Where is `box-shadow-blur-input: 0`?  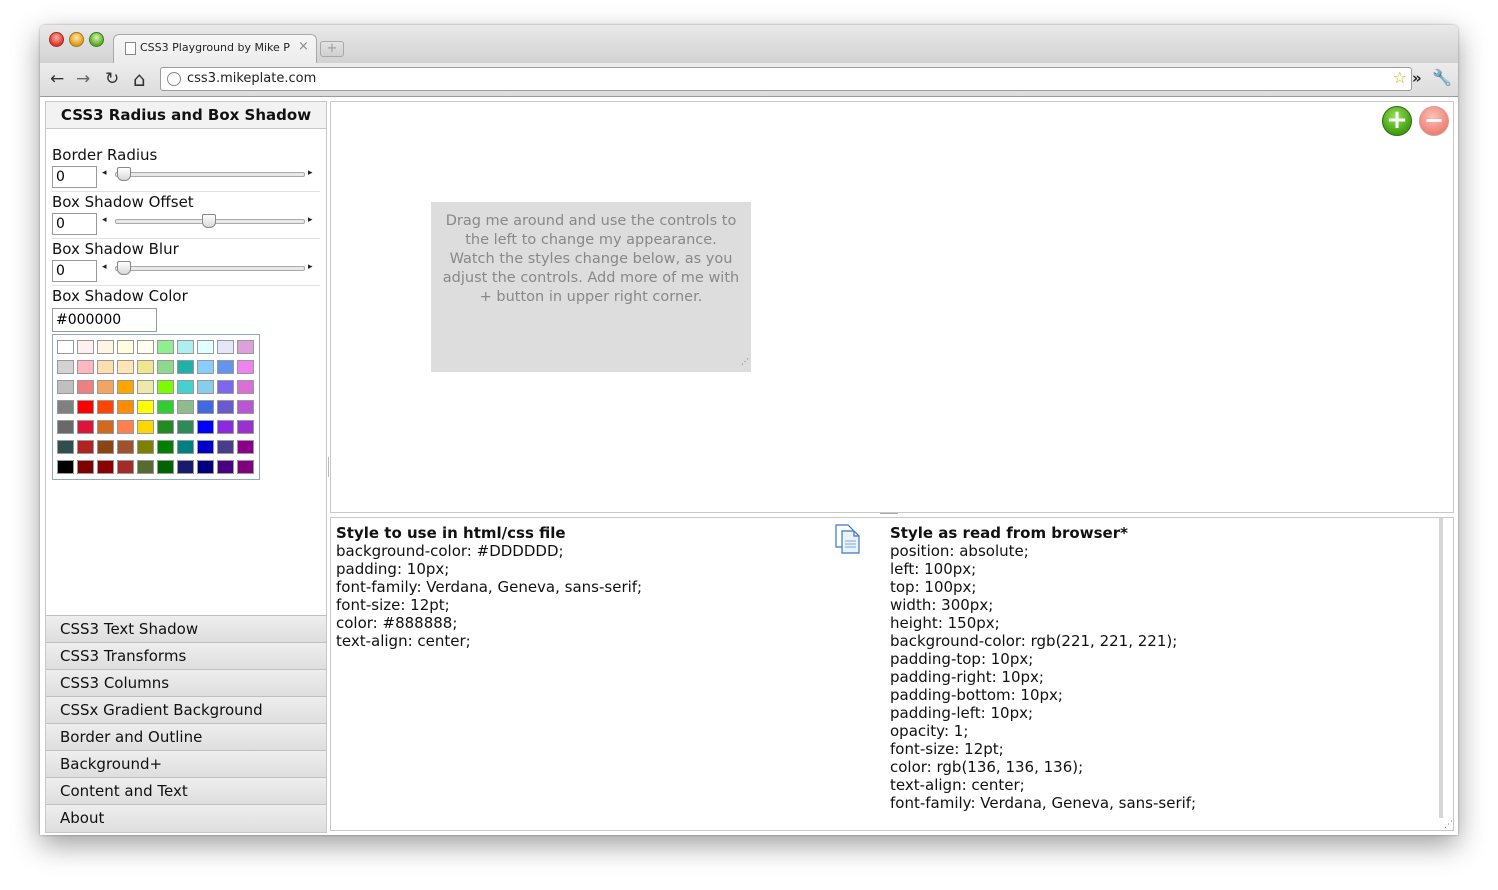 box-shadow-blur-input: 0 is located at coordinates (74, 271).